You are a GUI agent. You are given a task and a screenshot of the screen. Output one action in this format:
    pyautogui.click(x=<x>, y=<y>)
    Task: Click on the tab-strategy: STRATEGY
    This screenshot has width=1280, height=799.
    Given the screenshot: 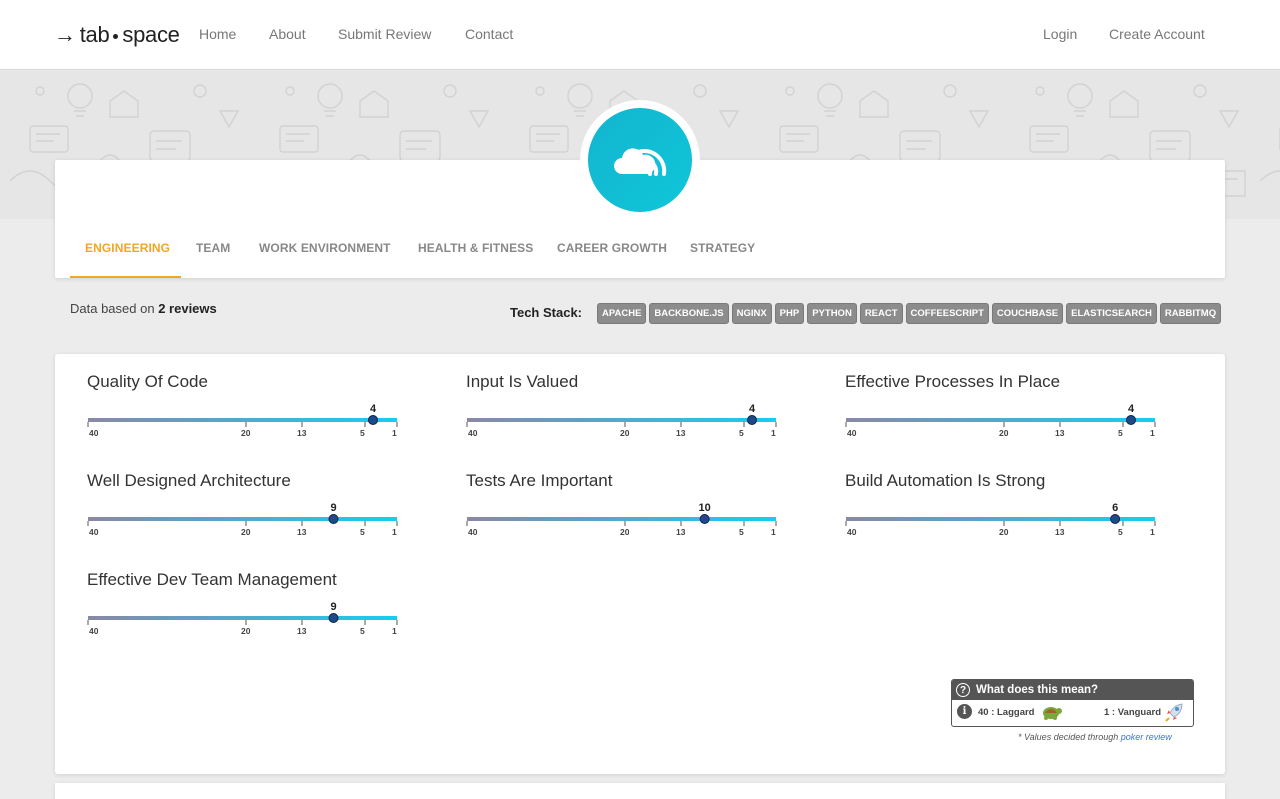 What is the action you would take?
    pyautogui.click(x=722, y=248)
    